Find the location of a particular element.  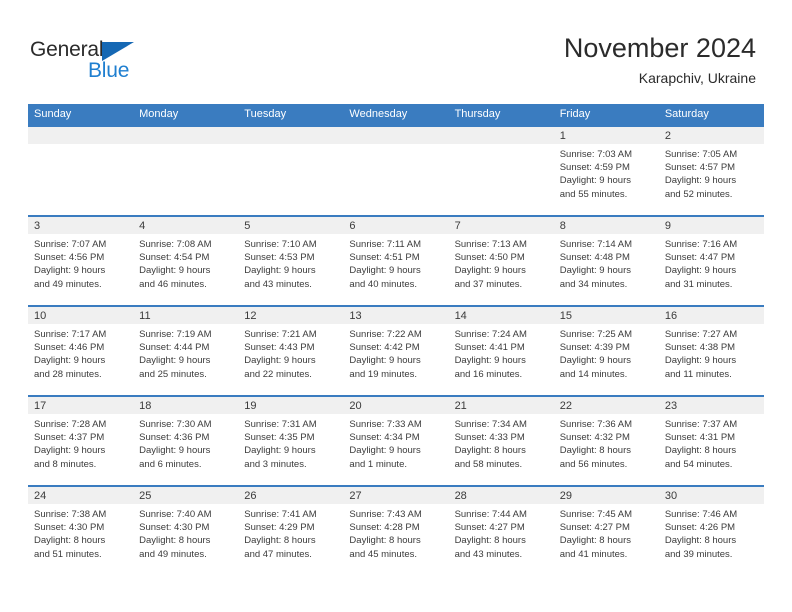

sunrise-text: Sunrise: 7:11 AM is located at coordinates (385, 244).